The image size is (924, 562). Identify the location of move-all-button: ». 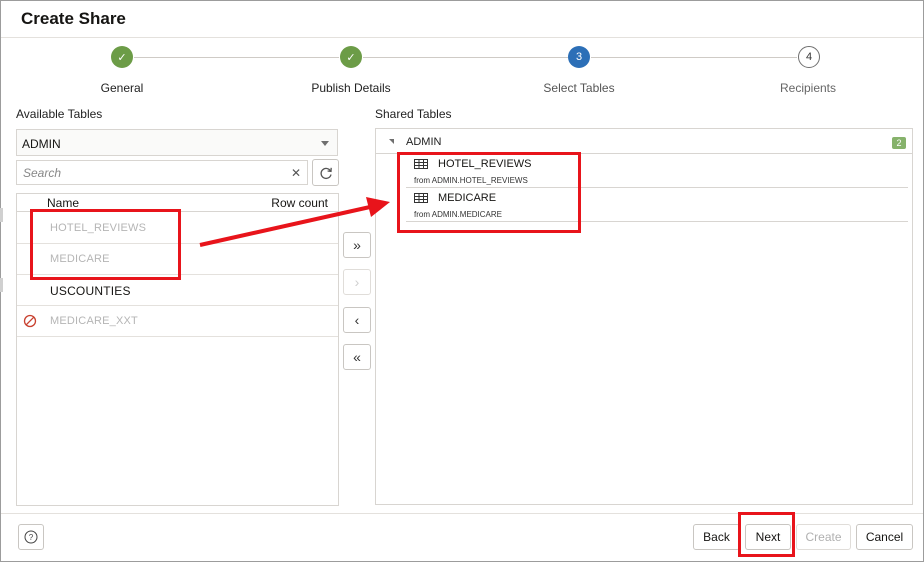
(357, 245).